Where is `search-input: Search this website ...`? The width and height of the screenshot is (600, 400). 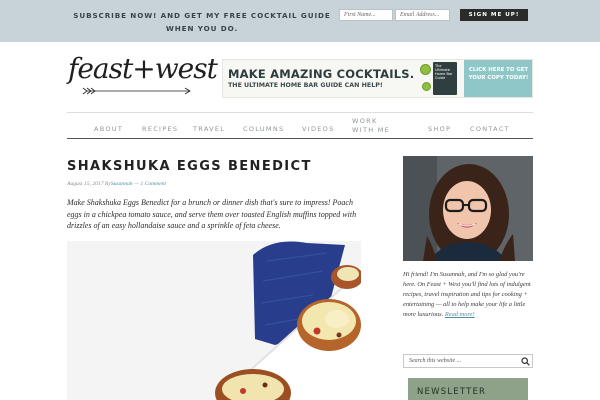
search-input: Search this website ... is located at coordinates (468, 361).